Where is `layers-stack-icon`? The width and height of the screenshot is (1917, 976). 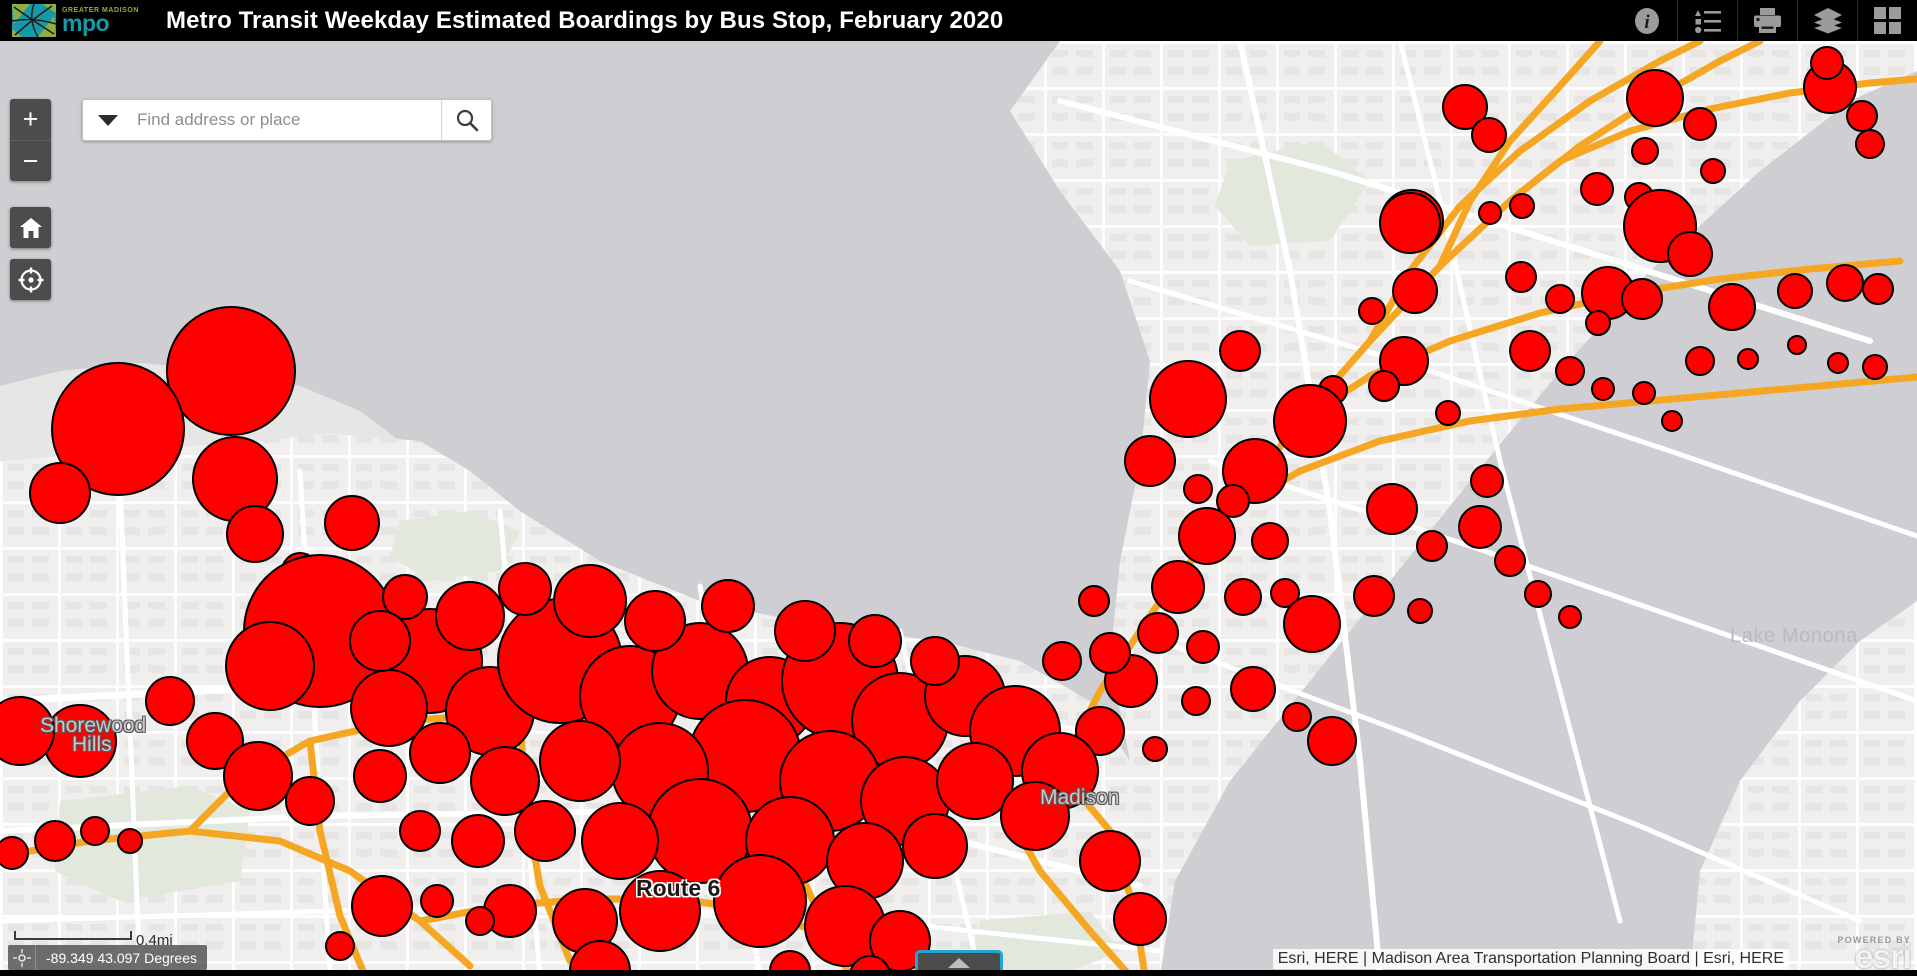 layers-stack-icon is located at coordinates (1827, 21).